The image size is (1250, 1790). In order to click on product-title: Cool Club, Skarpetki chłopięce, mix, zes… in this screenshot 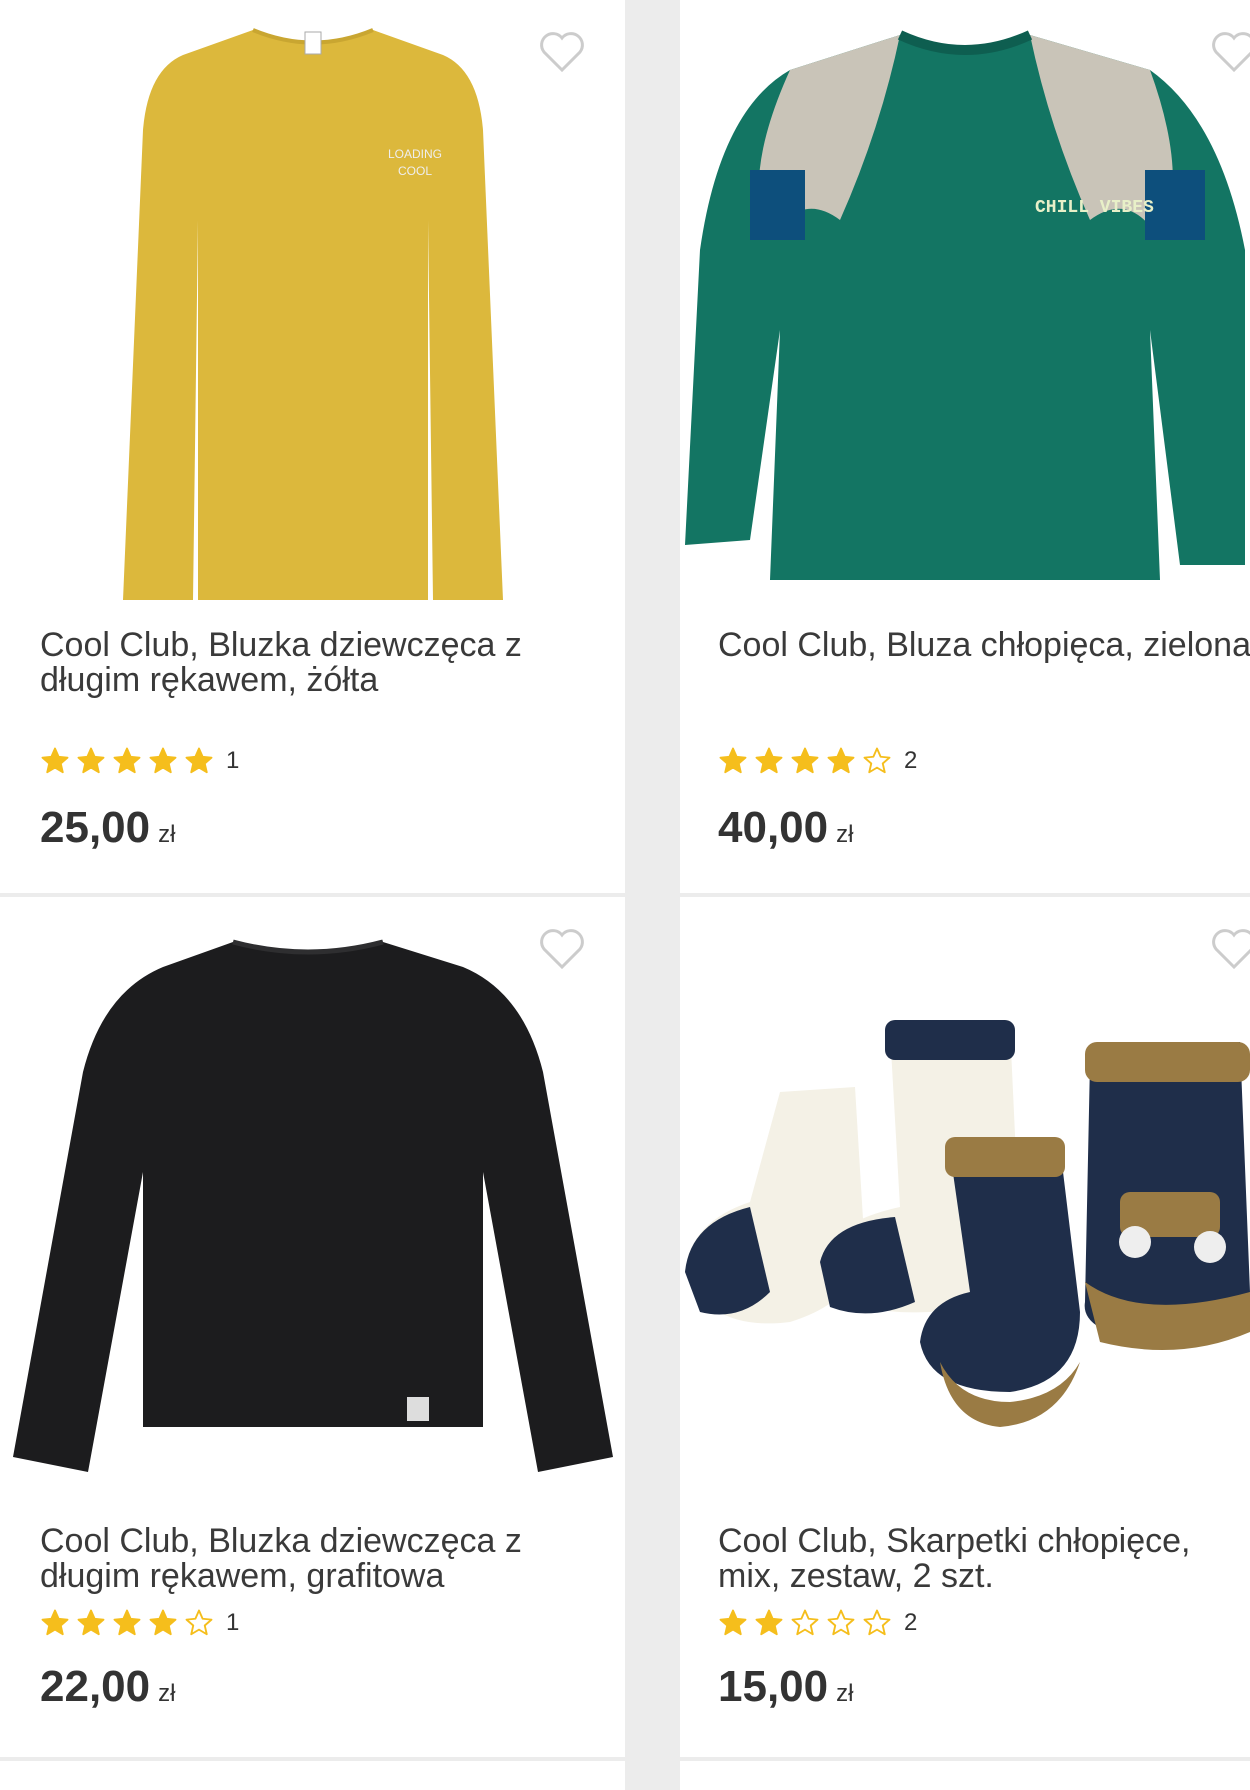, I will do `click(984, 1559)`.